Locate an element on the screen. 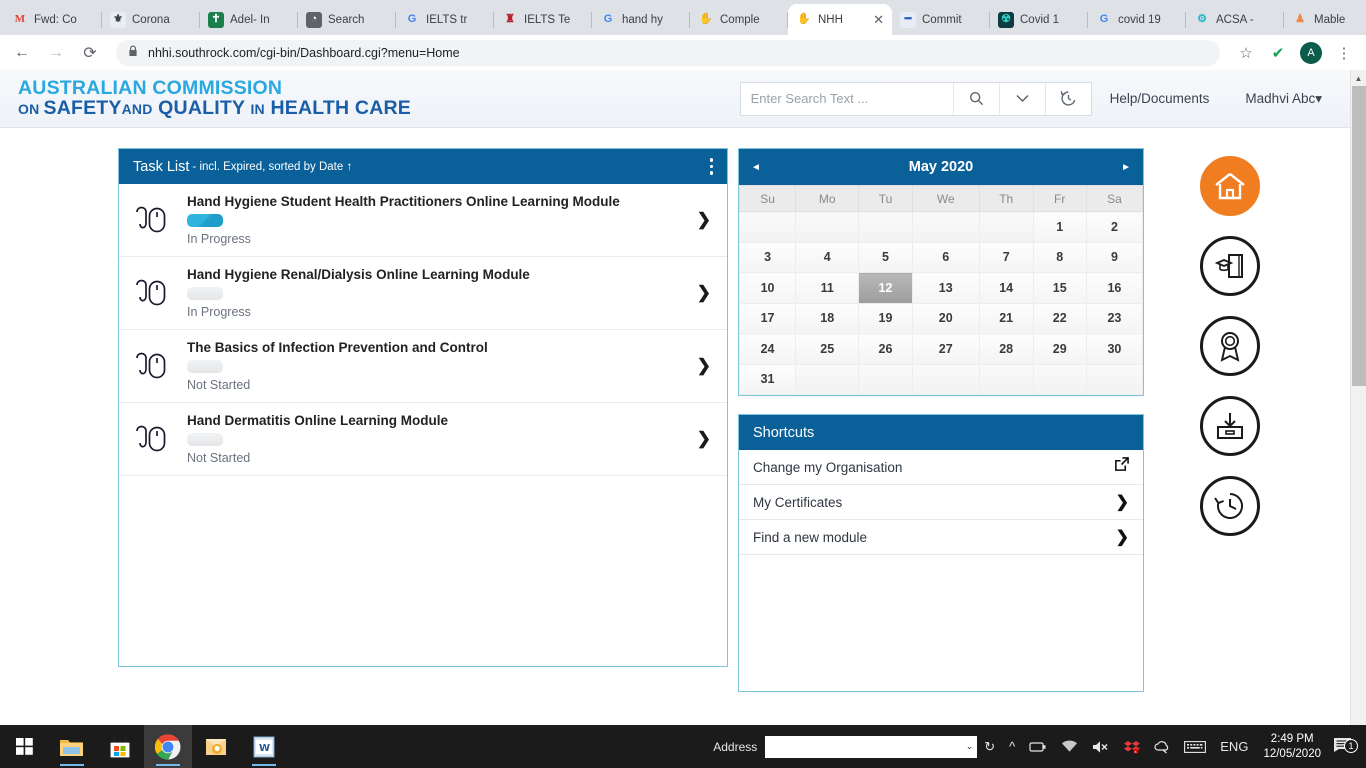 This screenshot has width=1366, height=768. calendar-day: 18 is located at coordinates (827, 318).